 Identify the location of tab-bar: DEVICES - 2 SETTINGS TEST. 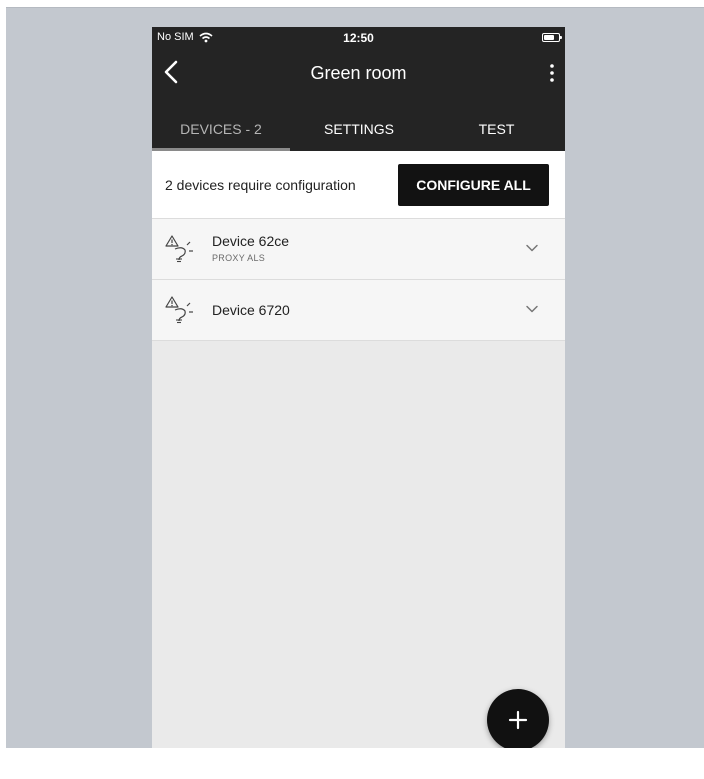
(358, 129).